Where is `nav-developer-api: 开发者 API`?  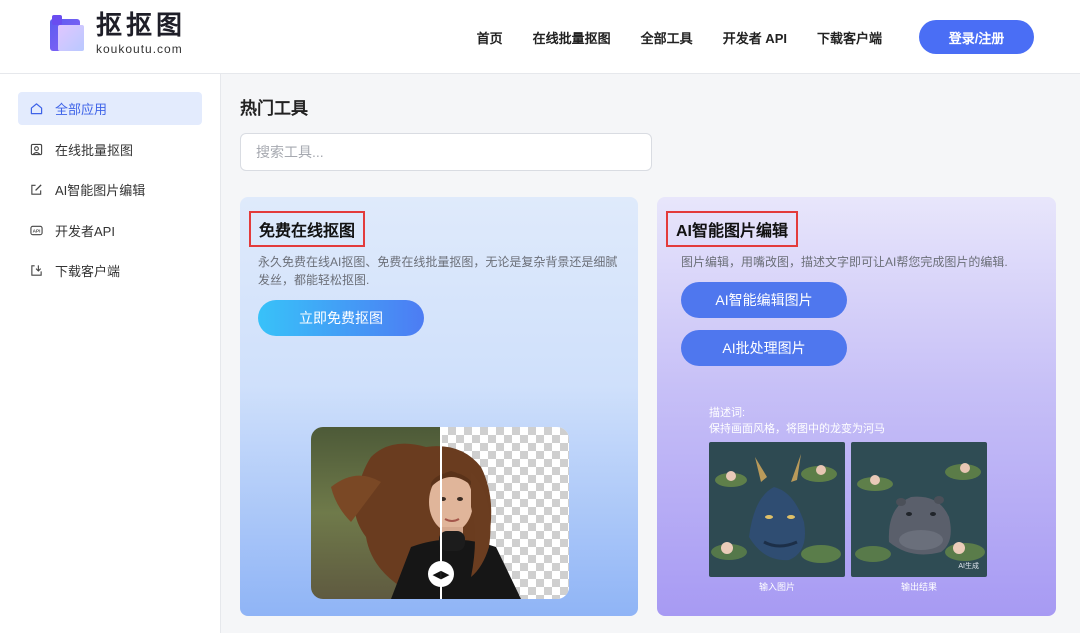 nav-developer-api: 开发者 API is located at coordinates (755, 37).